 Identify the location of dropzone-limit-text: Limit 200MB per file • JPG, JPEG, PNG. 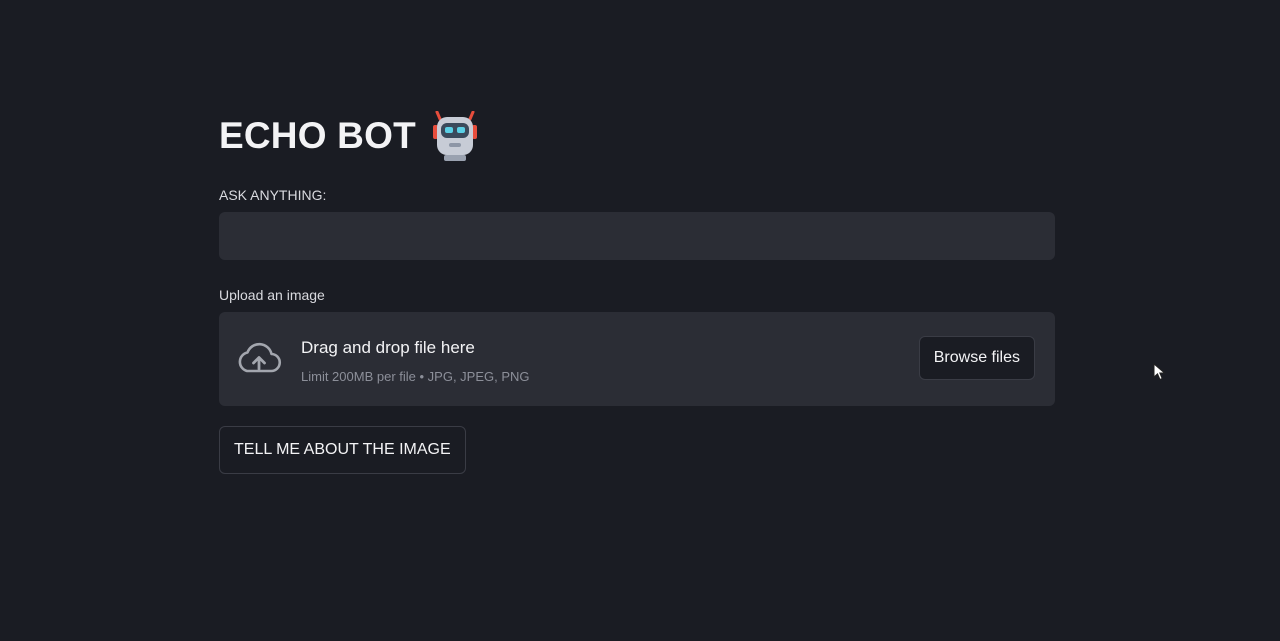
(415, 376).